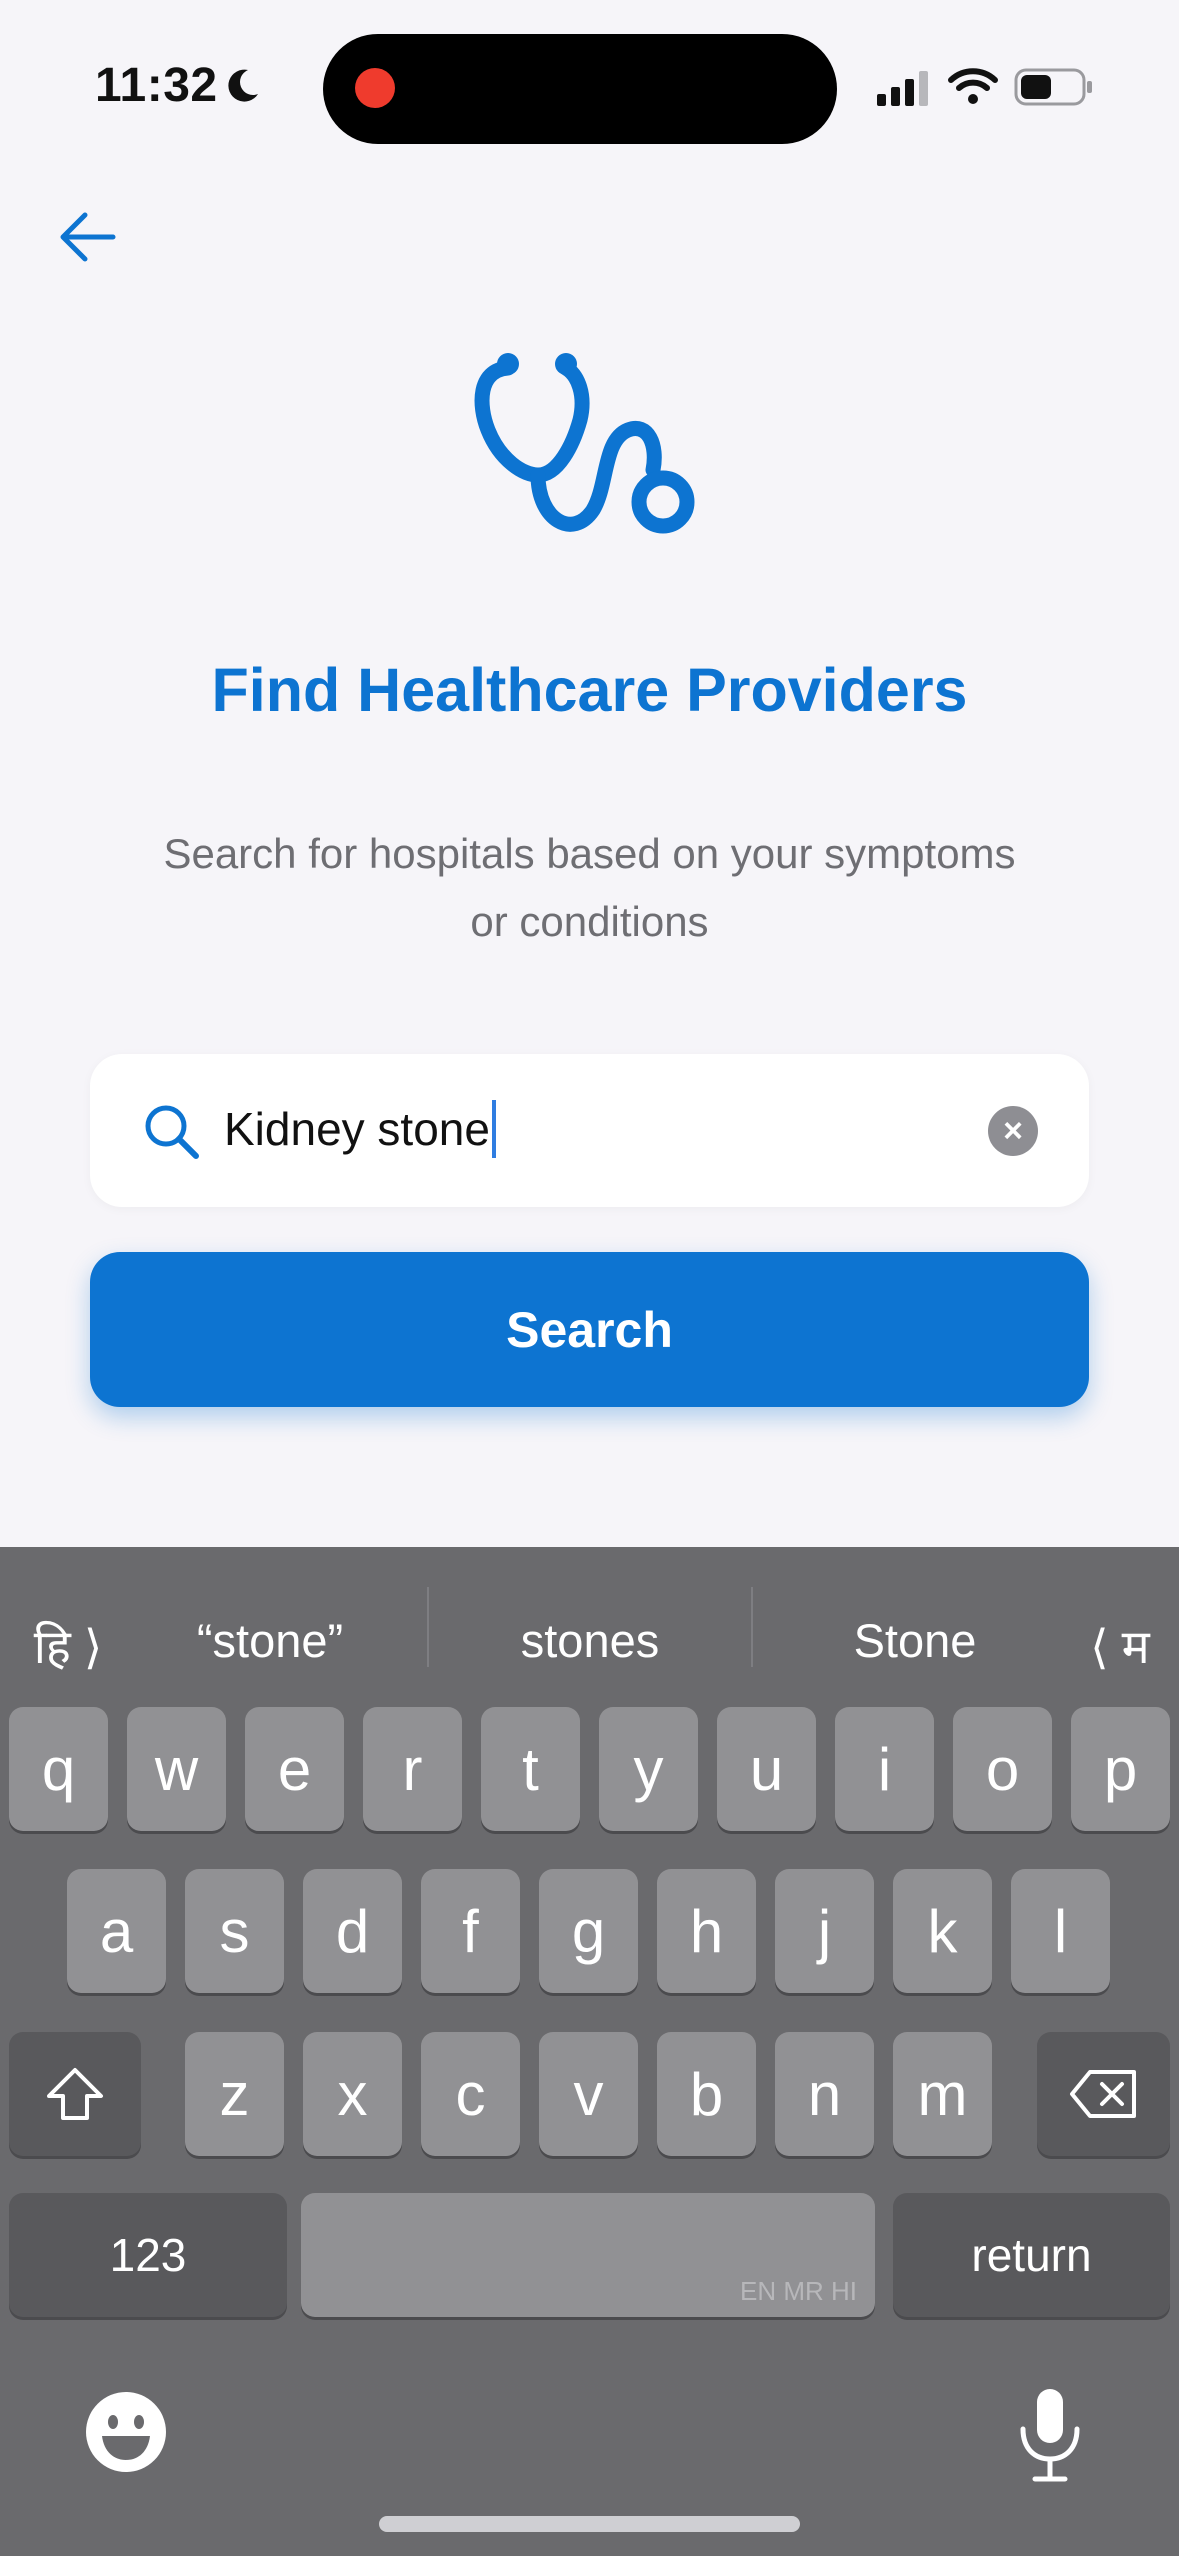 This screenshot has width=1179, height=2556. What do you see at coordinates (1050, 2435) in the screenshot?
I see `microphone-icon` at bounding box center [1050, 2435].